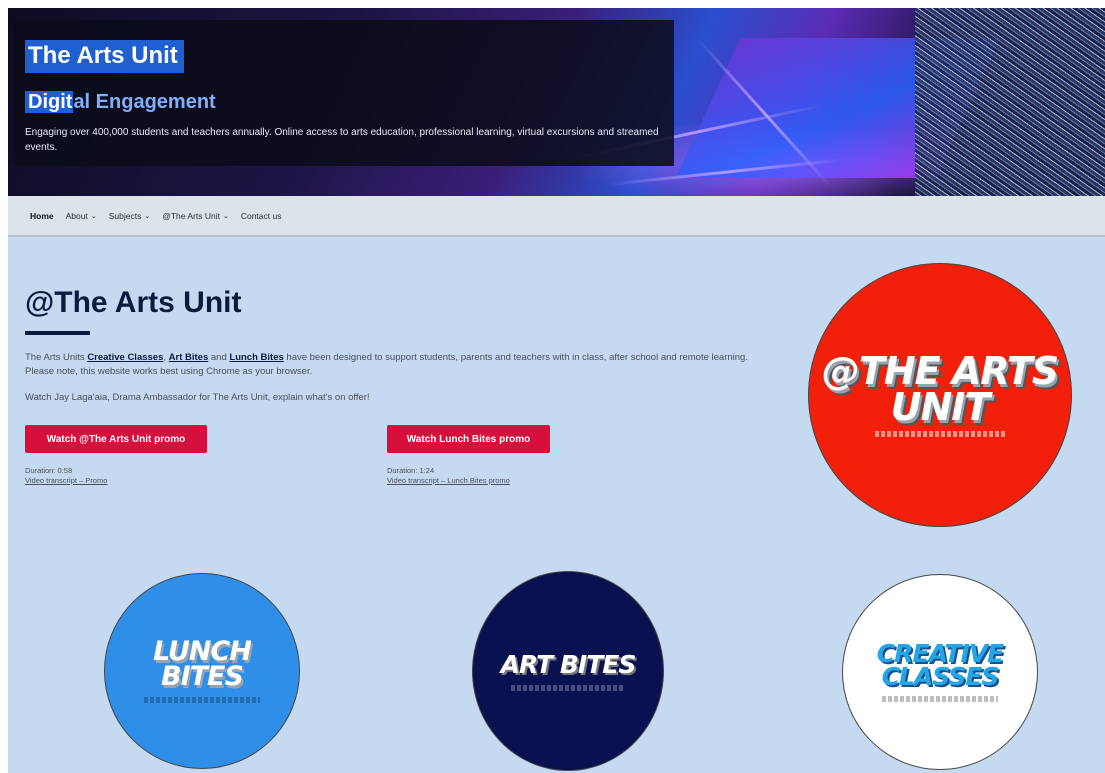  Describe the element at coordinates (144, 102) in the screenshot. I see `subtitle-rest: al Engagement` at that location.